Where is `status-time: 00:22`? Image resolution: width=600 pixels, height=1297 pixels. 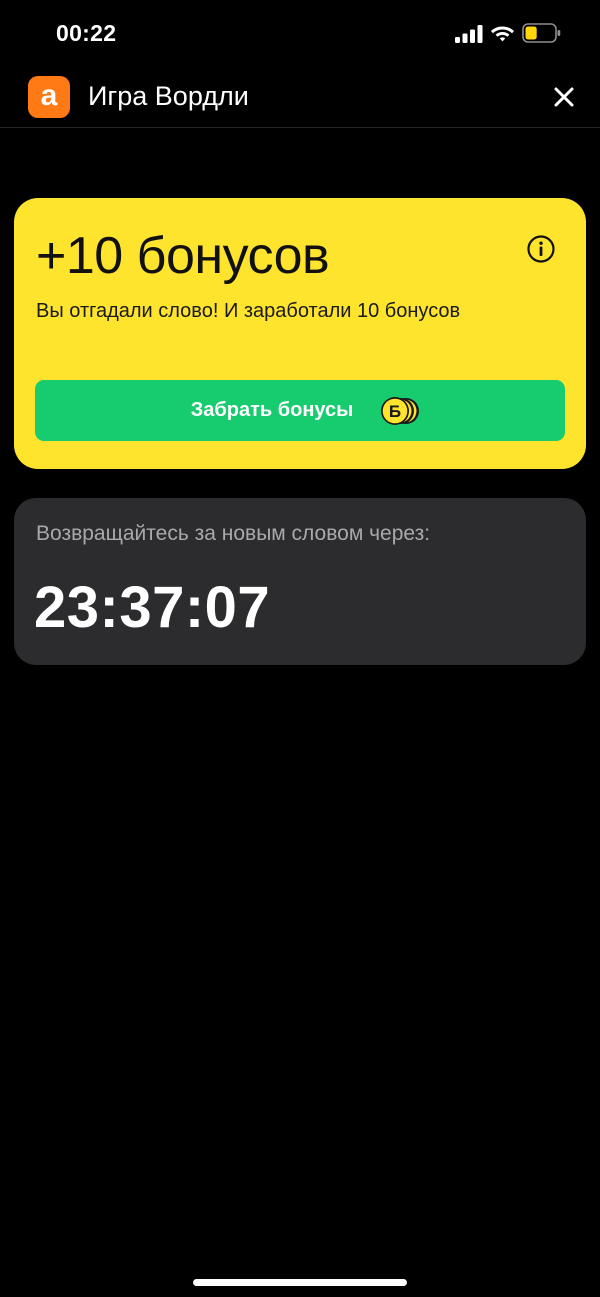 status-time: 00:22 is located at coordinates (86, 33).